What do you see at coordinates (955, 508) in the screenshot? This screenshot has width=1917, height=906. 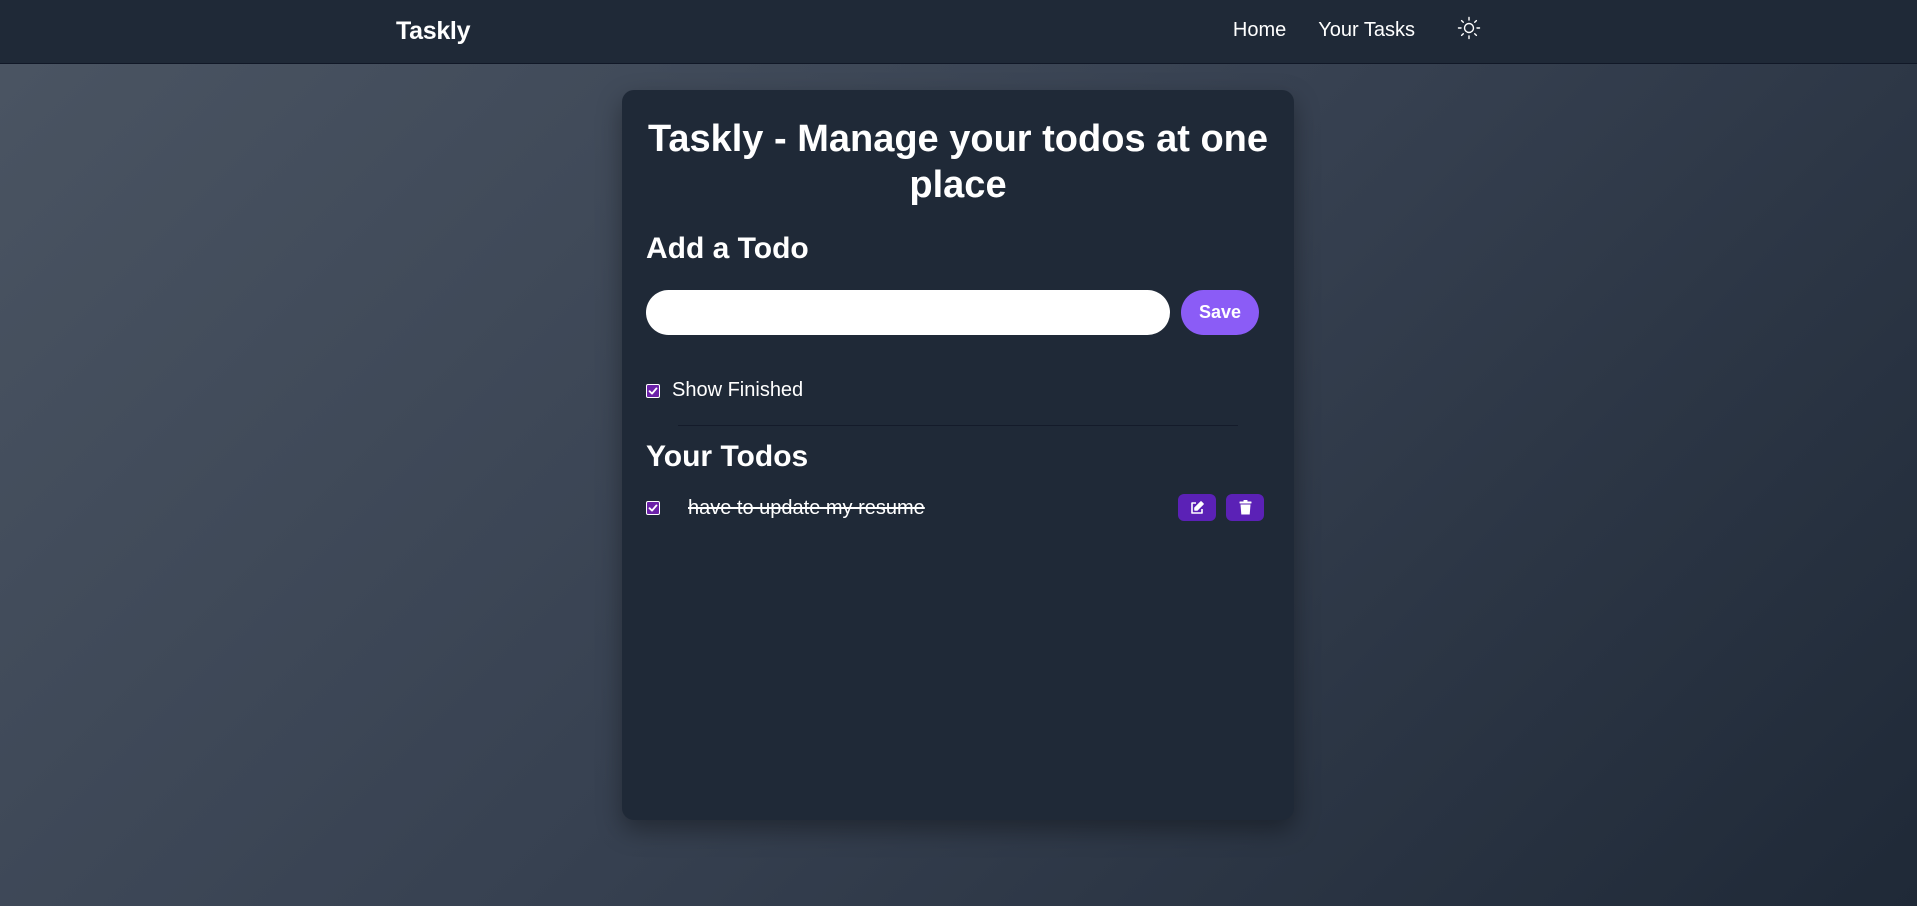 I see `todo-item: have to update my resume` at bounding box center [955, 508].